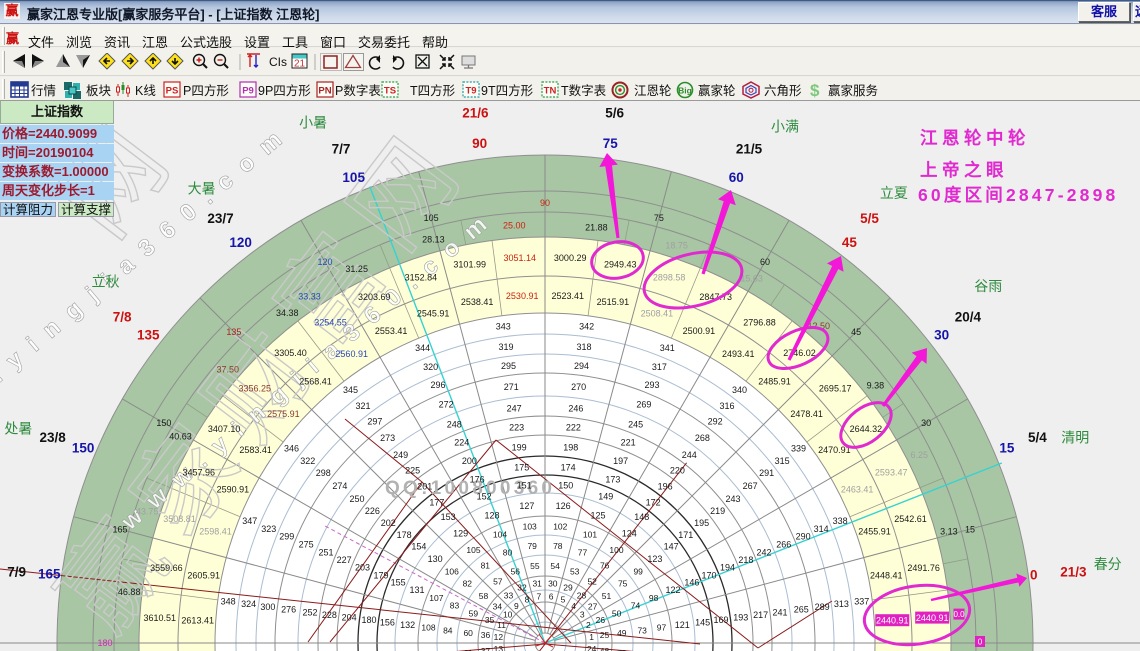 The height and width of the screenshot is (651, 1140). What do you see at coordinates (782, 461) in the screenshot?
I see `svg-text: 315` at bounding box center [782, 461].